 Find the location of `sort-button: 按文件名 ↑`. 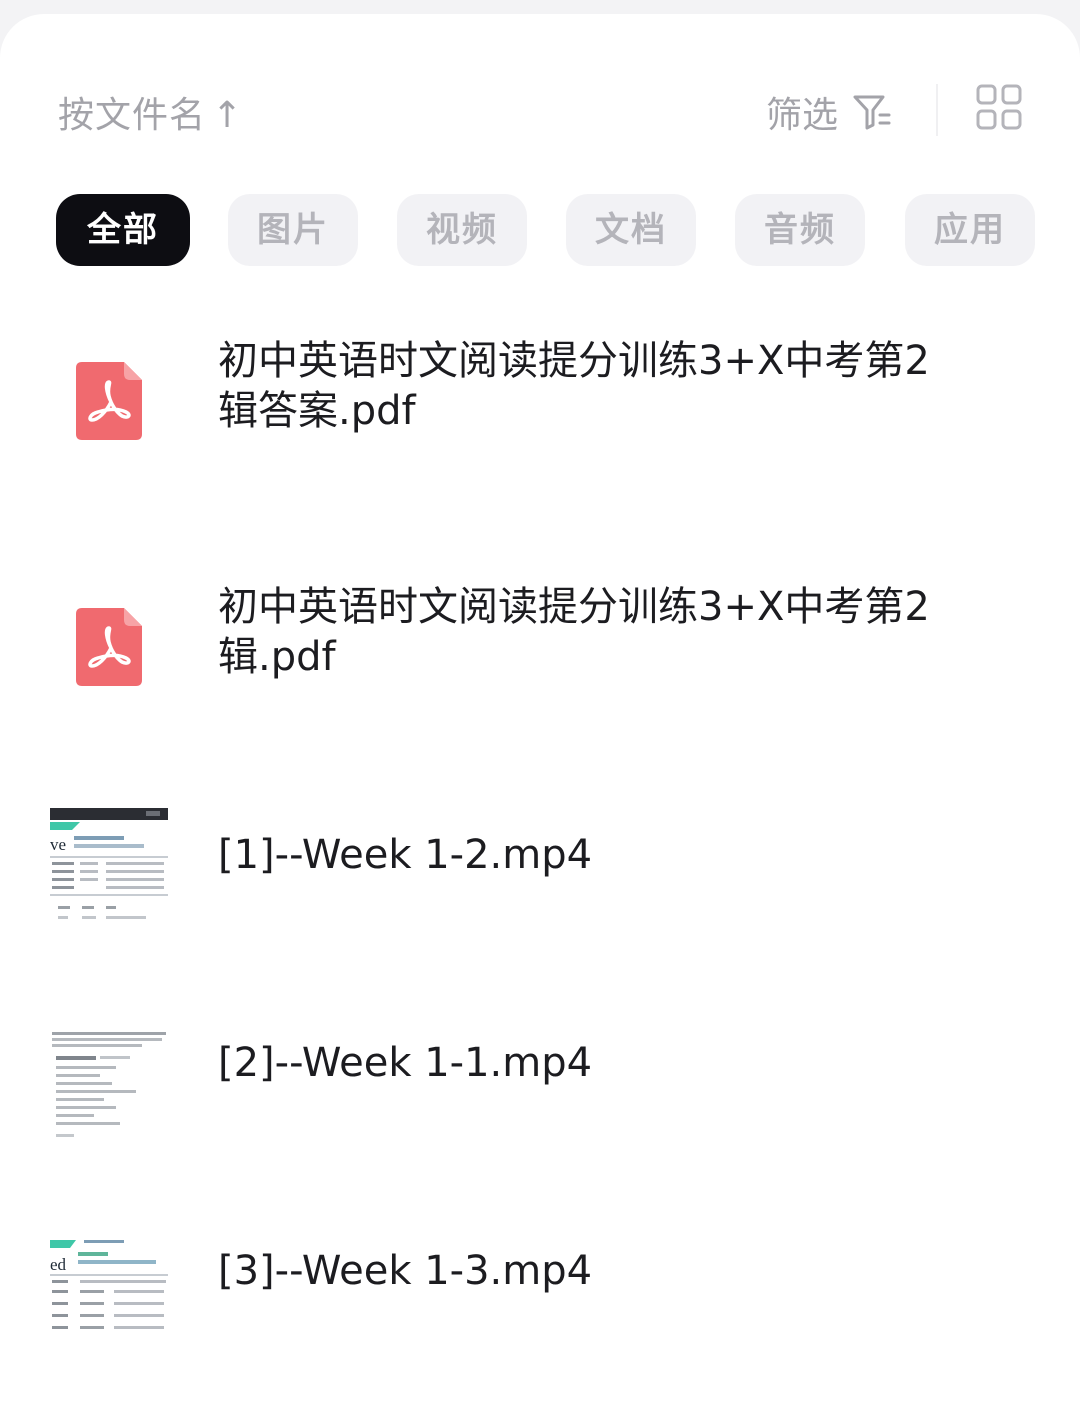

sort-button: 按文件名 ↑ is located at coordinates (150, 112).